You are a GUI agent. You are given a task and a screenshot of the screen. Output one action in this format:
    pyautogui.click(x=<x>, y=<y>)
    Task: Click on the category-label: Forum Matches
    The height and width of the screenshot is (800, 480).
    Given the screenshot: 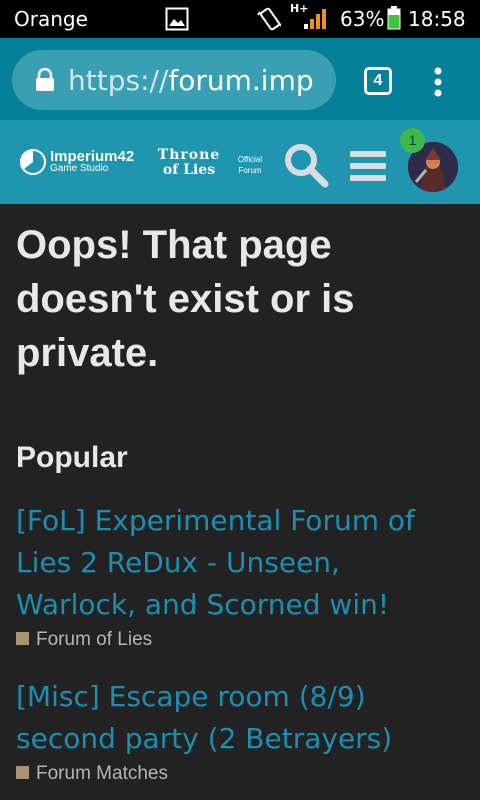 What is the action you would take?
    pyautogui.click(x=102, y=773)
    